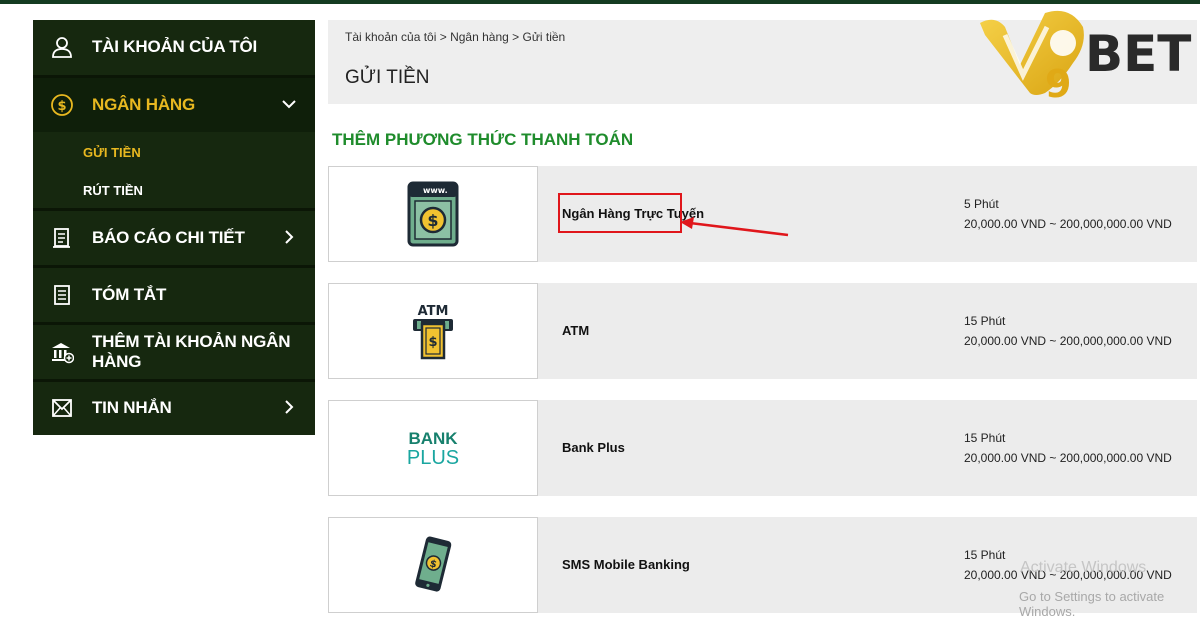 The width and height of the screenshot is (1200, 630). I want to click on arrow-annotation-icon, so click(734, 227).